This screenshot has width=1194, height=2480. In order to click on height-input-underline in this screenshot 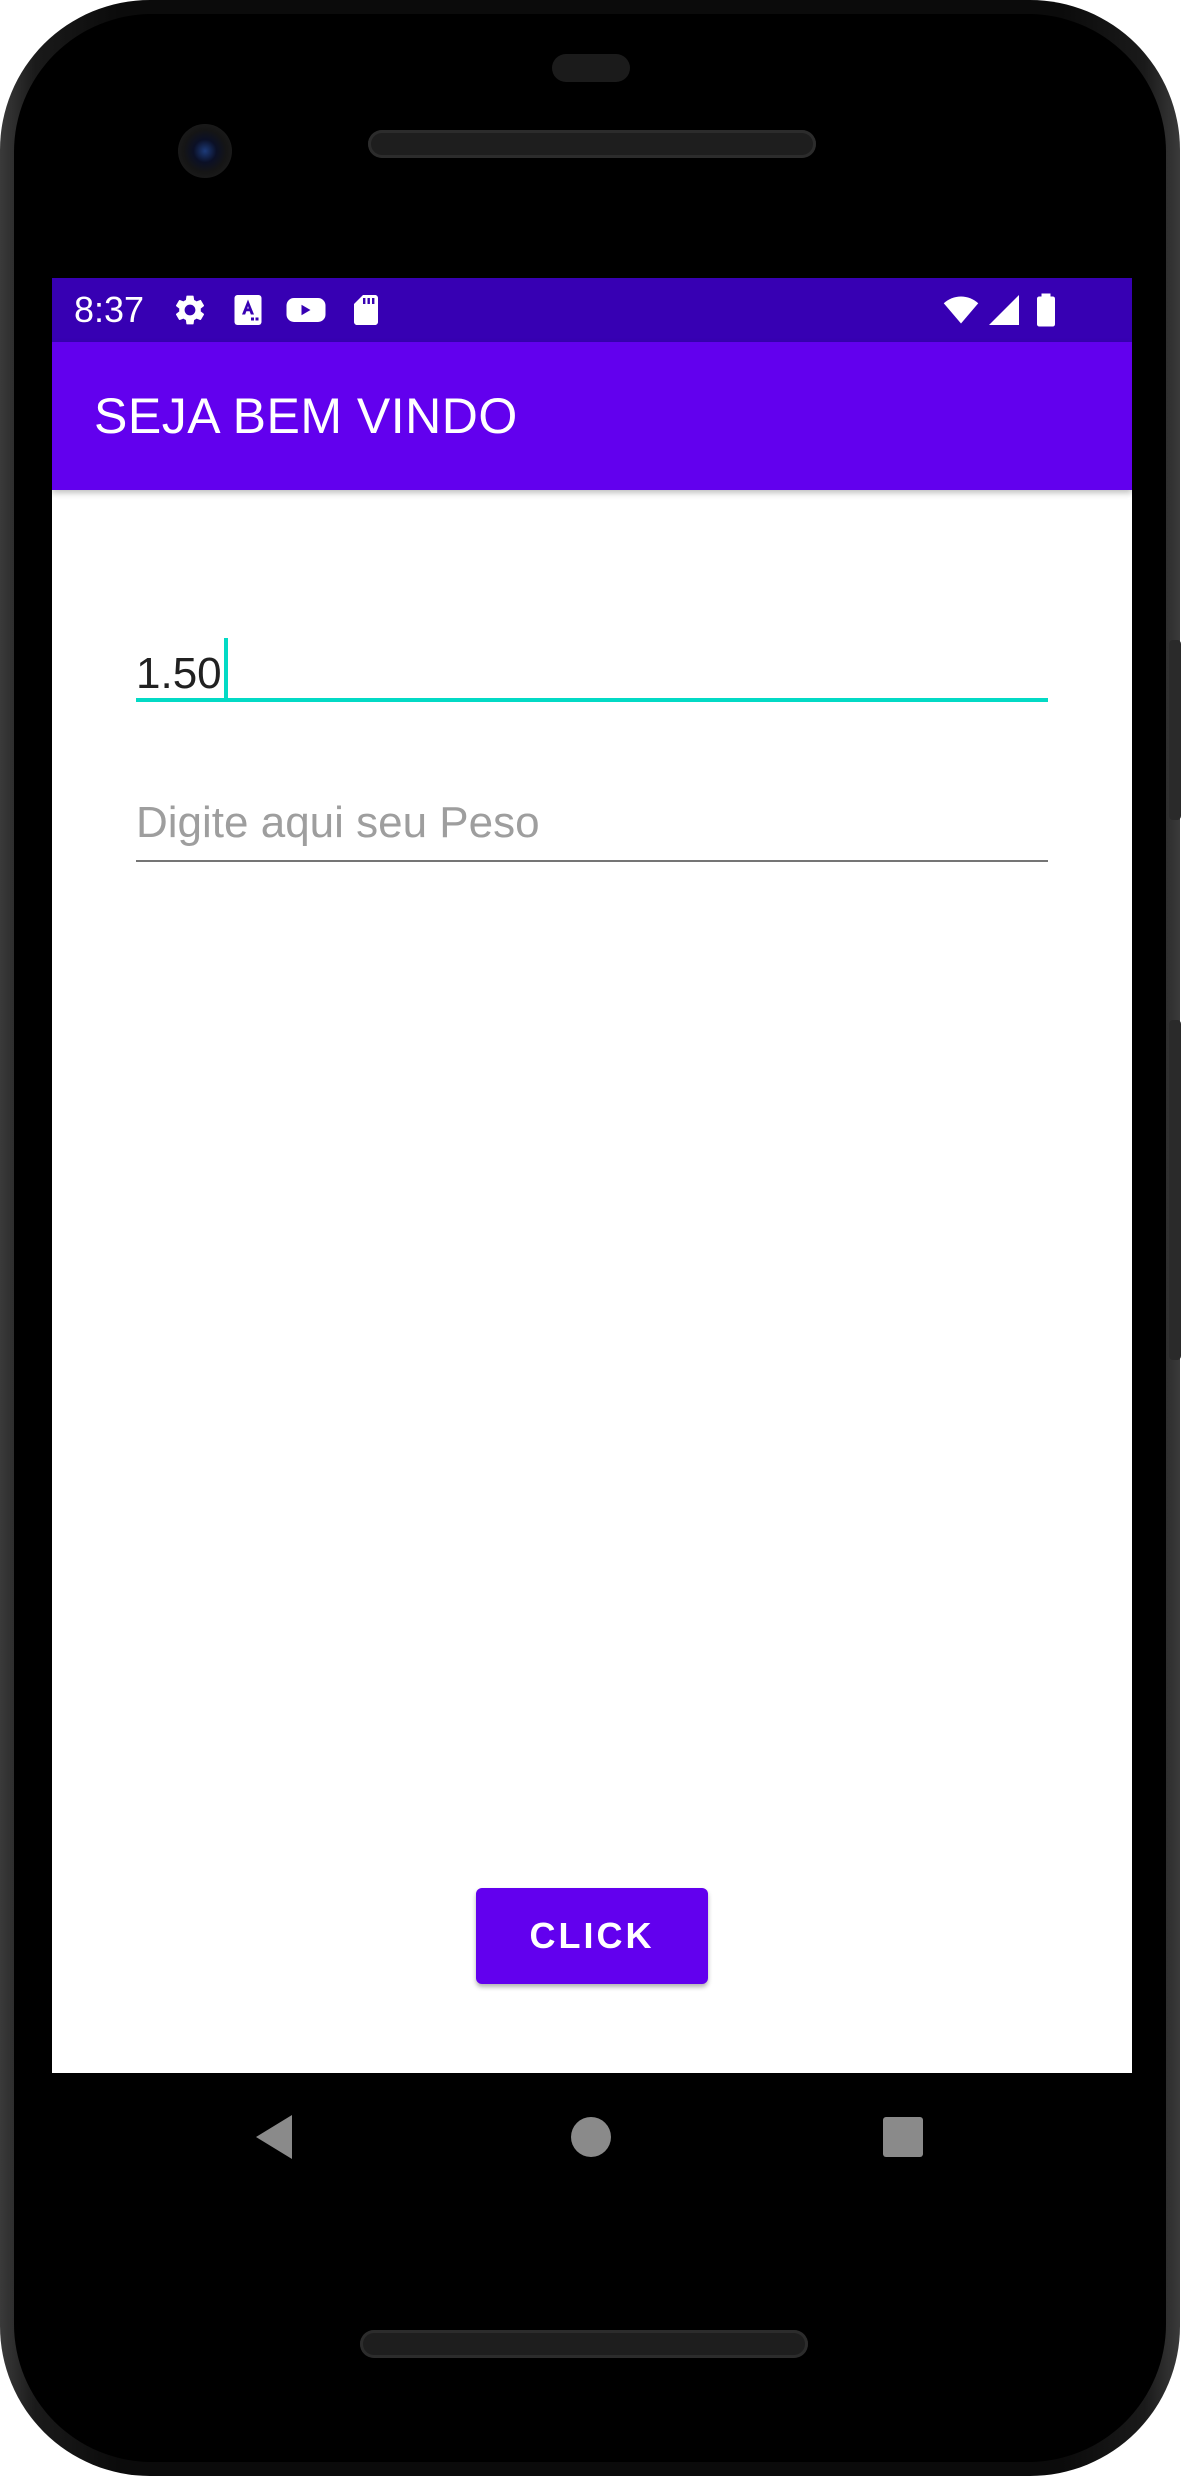, I will do `click(592, 700)`.